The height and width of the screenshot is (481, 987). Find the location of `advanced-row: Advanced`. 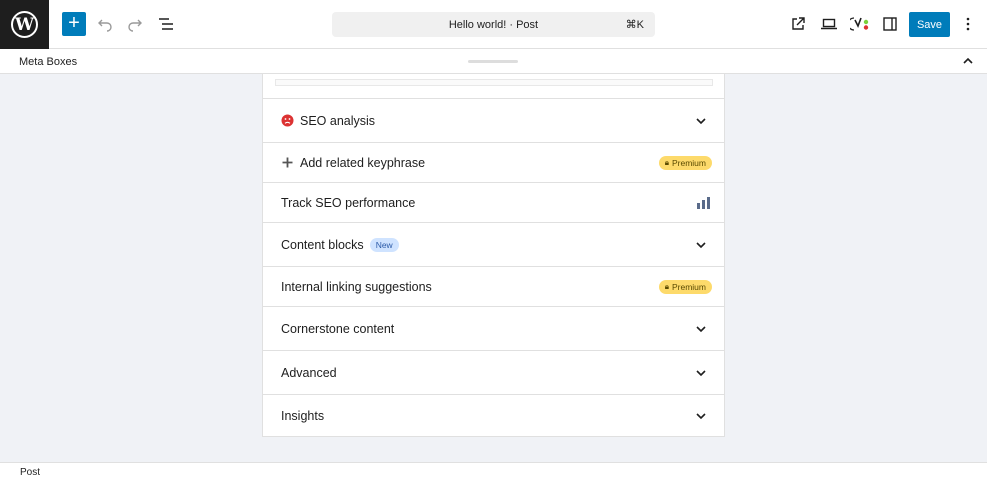

advanced-row: Advanced is located at coordinates (493, 372).